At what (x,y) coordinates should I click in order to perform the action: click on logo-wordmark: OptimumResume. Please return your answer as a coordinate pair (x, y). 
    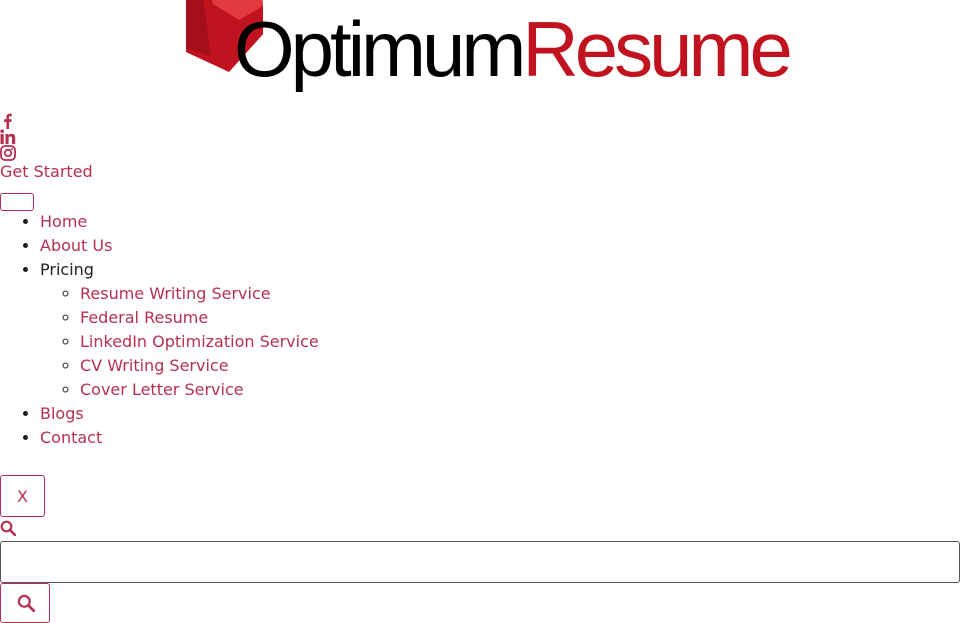
    Looking at the image, I should click on (513, 57).